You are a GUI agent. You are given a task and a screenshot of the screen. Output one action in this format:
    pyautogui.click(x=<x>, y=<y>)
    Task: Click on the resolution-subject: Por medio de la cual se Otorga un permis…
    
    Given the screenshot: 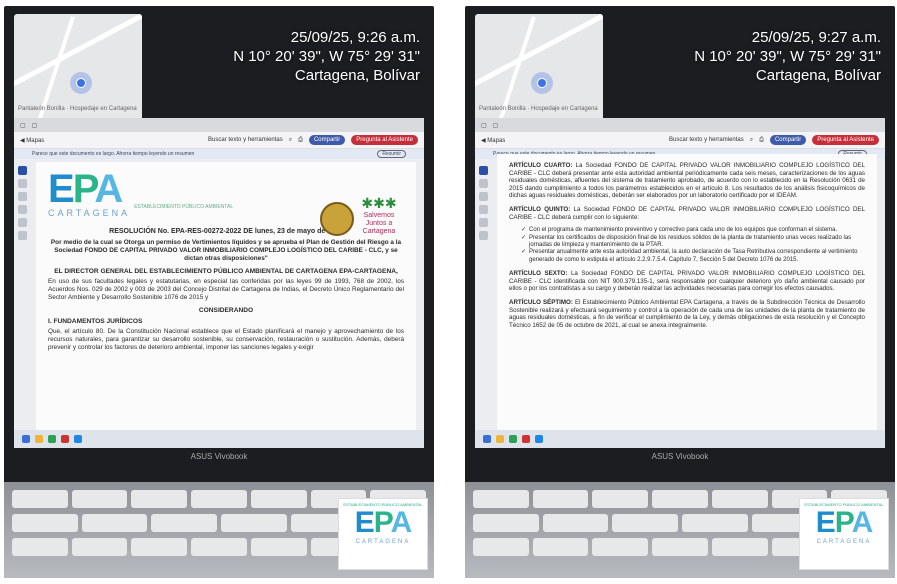 What is the action you would take?
    pyautogui.click(x=226, y=250)
    